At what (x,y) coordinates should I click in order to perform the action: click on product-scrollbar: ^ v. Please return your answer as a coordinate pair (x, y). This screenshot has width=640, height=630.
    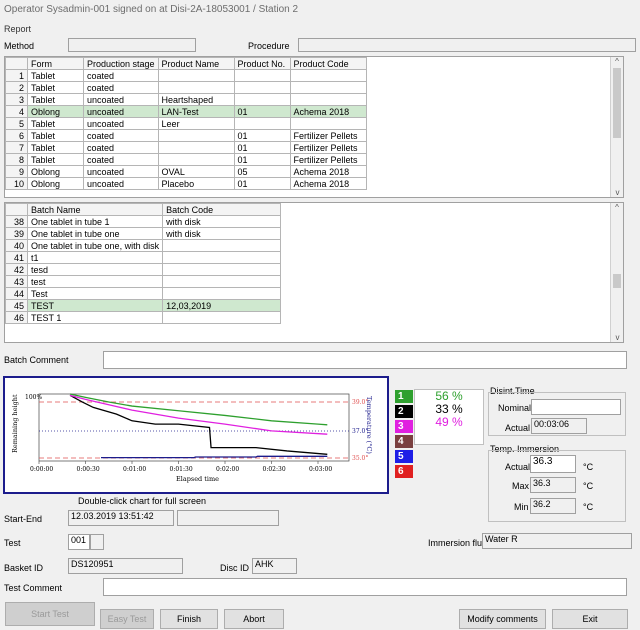
    Looking at the image, I should click on (616, 127).